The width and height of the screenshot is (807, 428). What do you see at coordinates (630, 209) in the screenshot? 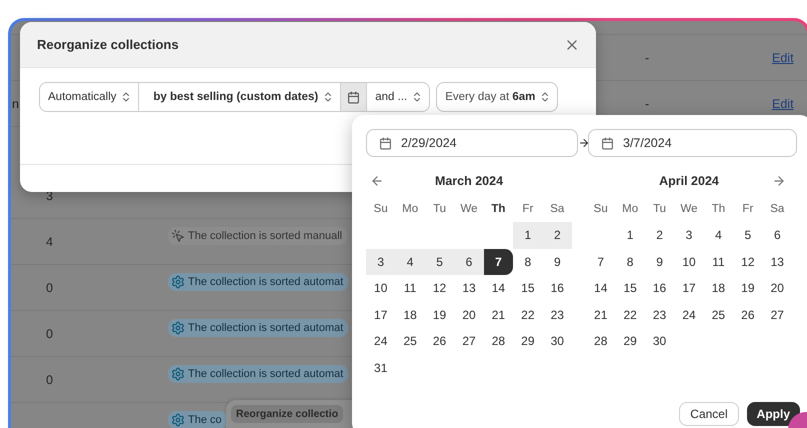
I see `weekday-label: Mo` at bounding box center [630, 209].